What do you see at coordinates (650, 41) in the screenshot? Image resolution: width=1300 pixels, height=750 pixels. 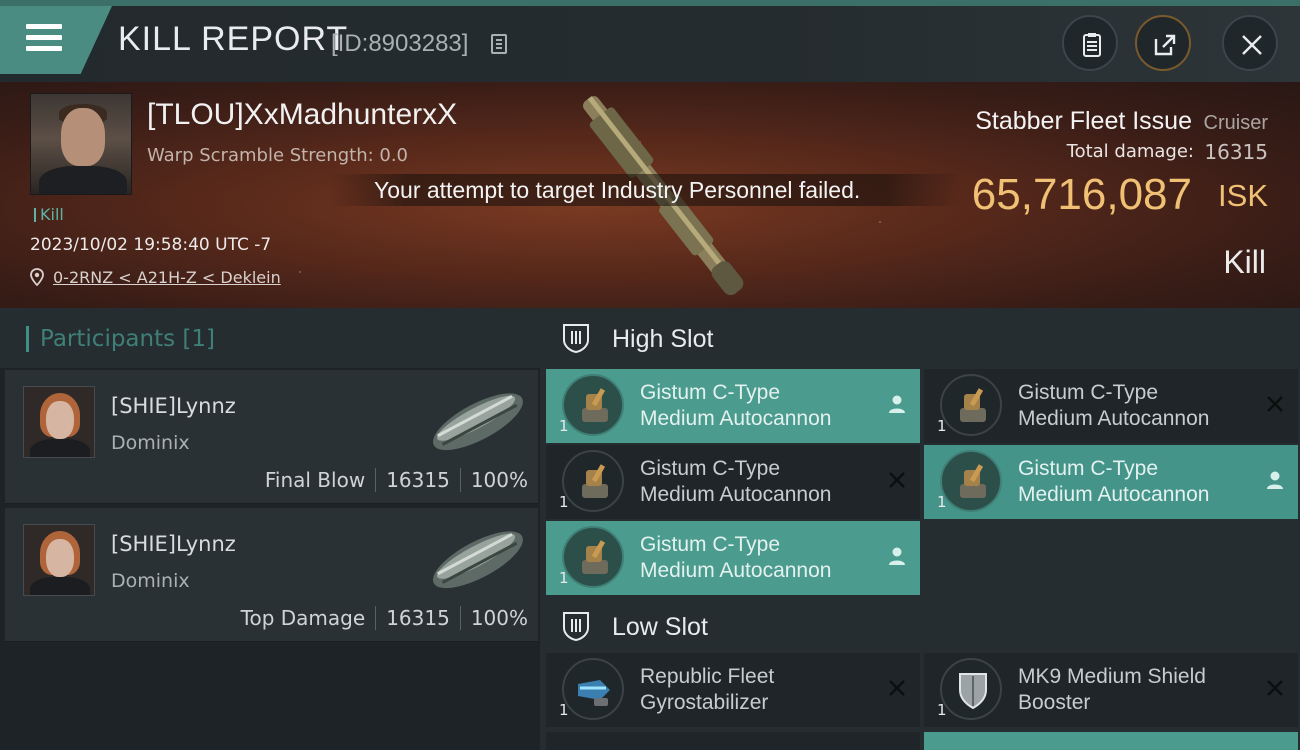 I see `header-bar: KILL REPORT [ID:8903283]` at bounding box center [650, 41].